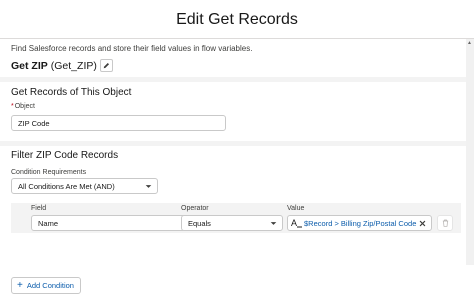  I want to click on close-icon, so click(423, 223).